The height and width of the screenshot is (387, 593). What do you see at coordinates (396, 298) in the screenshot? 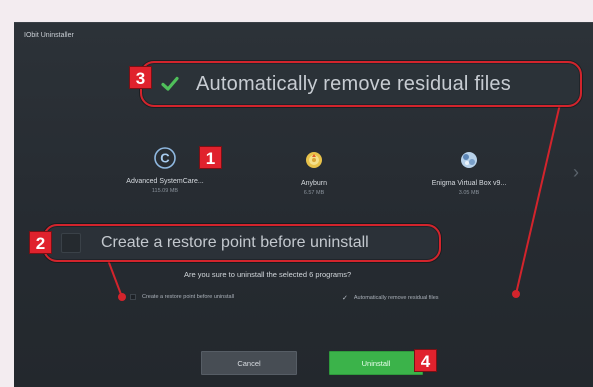
I see `residual-files-label: Automatically remove residual files` at bounding box center [396, 298].